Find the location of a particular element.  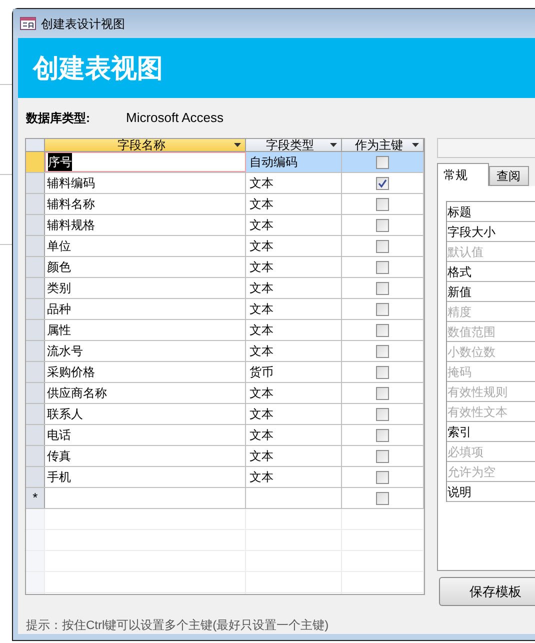

field-name-cell: 辅料规格 is located at coordinates (145, 225).